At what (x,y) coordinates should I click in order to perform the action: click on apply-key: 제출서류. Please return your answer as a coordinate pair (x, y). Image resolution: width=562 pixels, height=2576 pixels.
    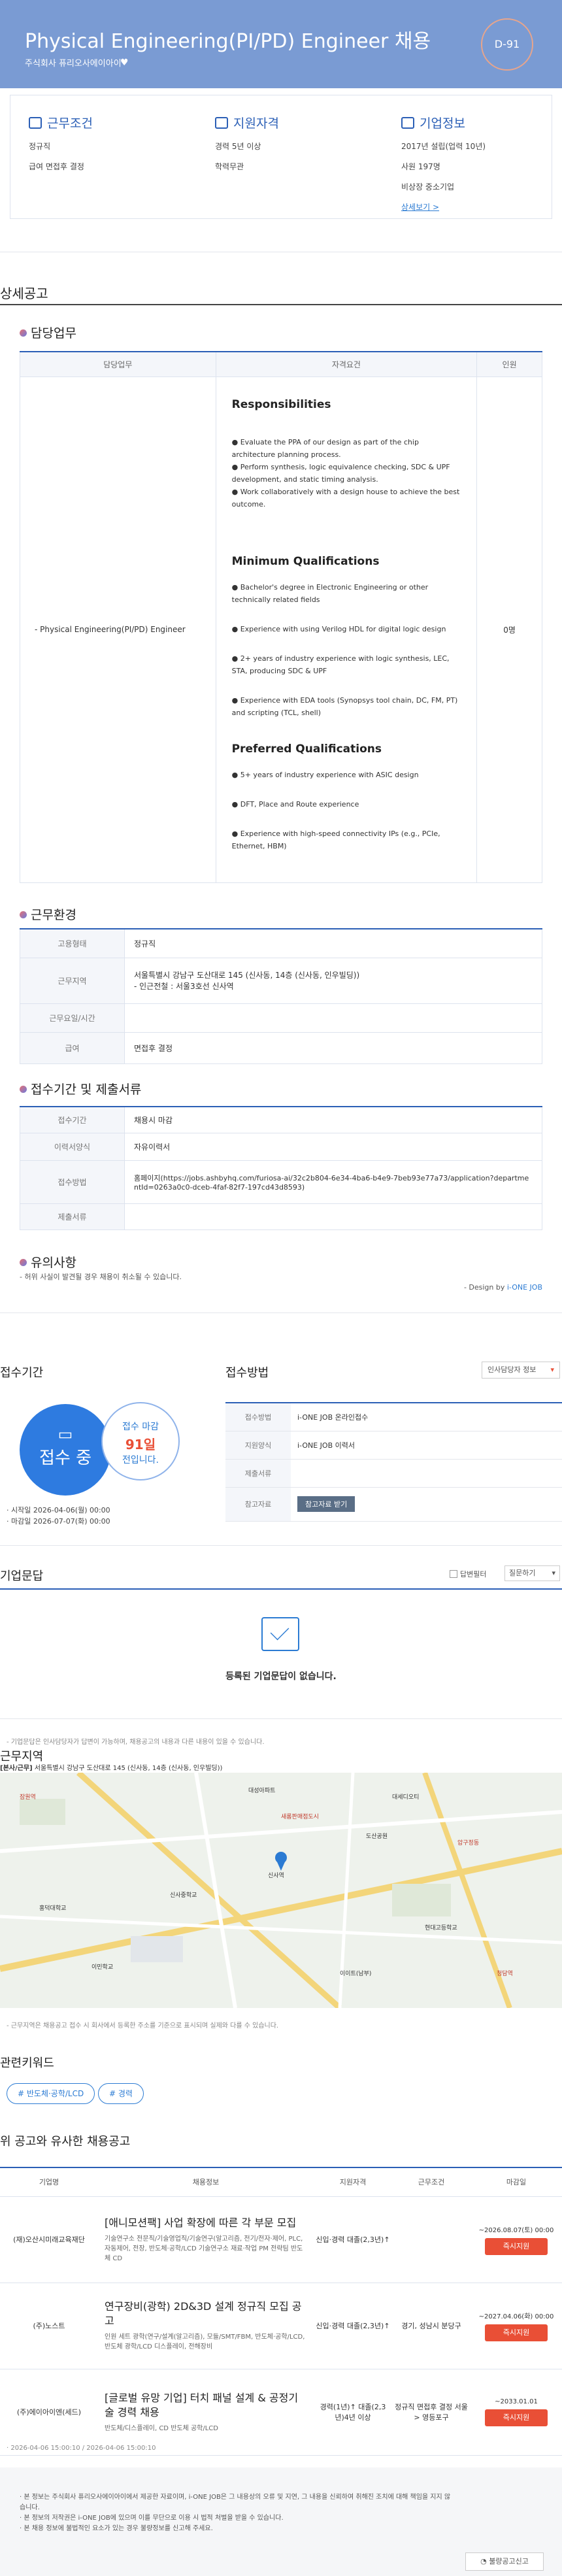
    Looking at the image, I should click on (258, 1474).